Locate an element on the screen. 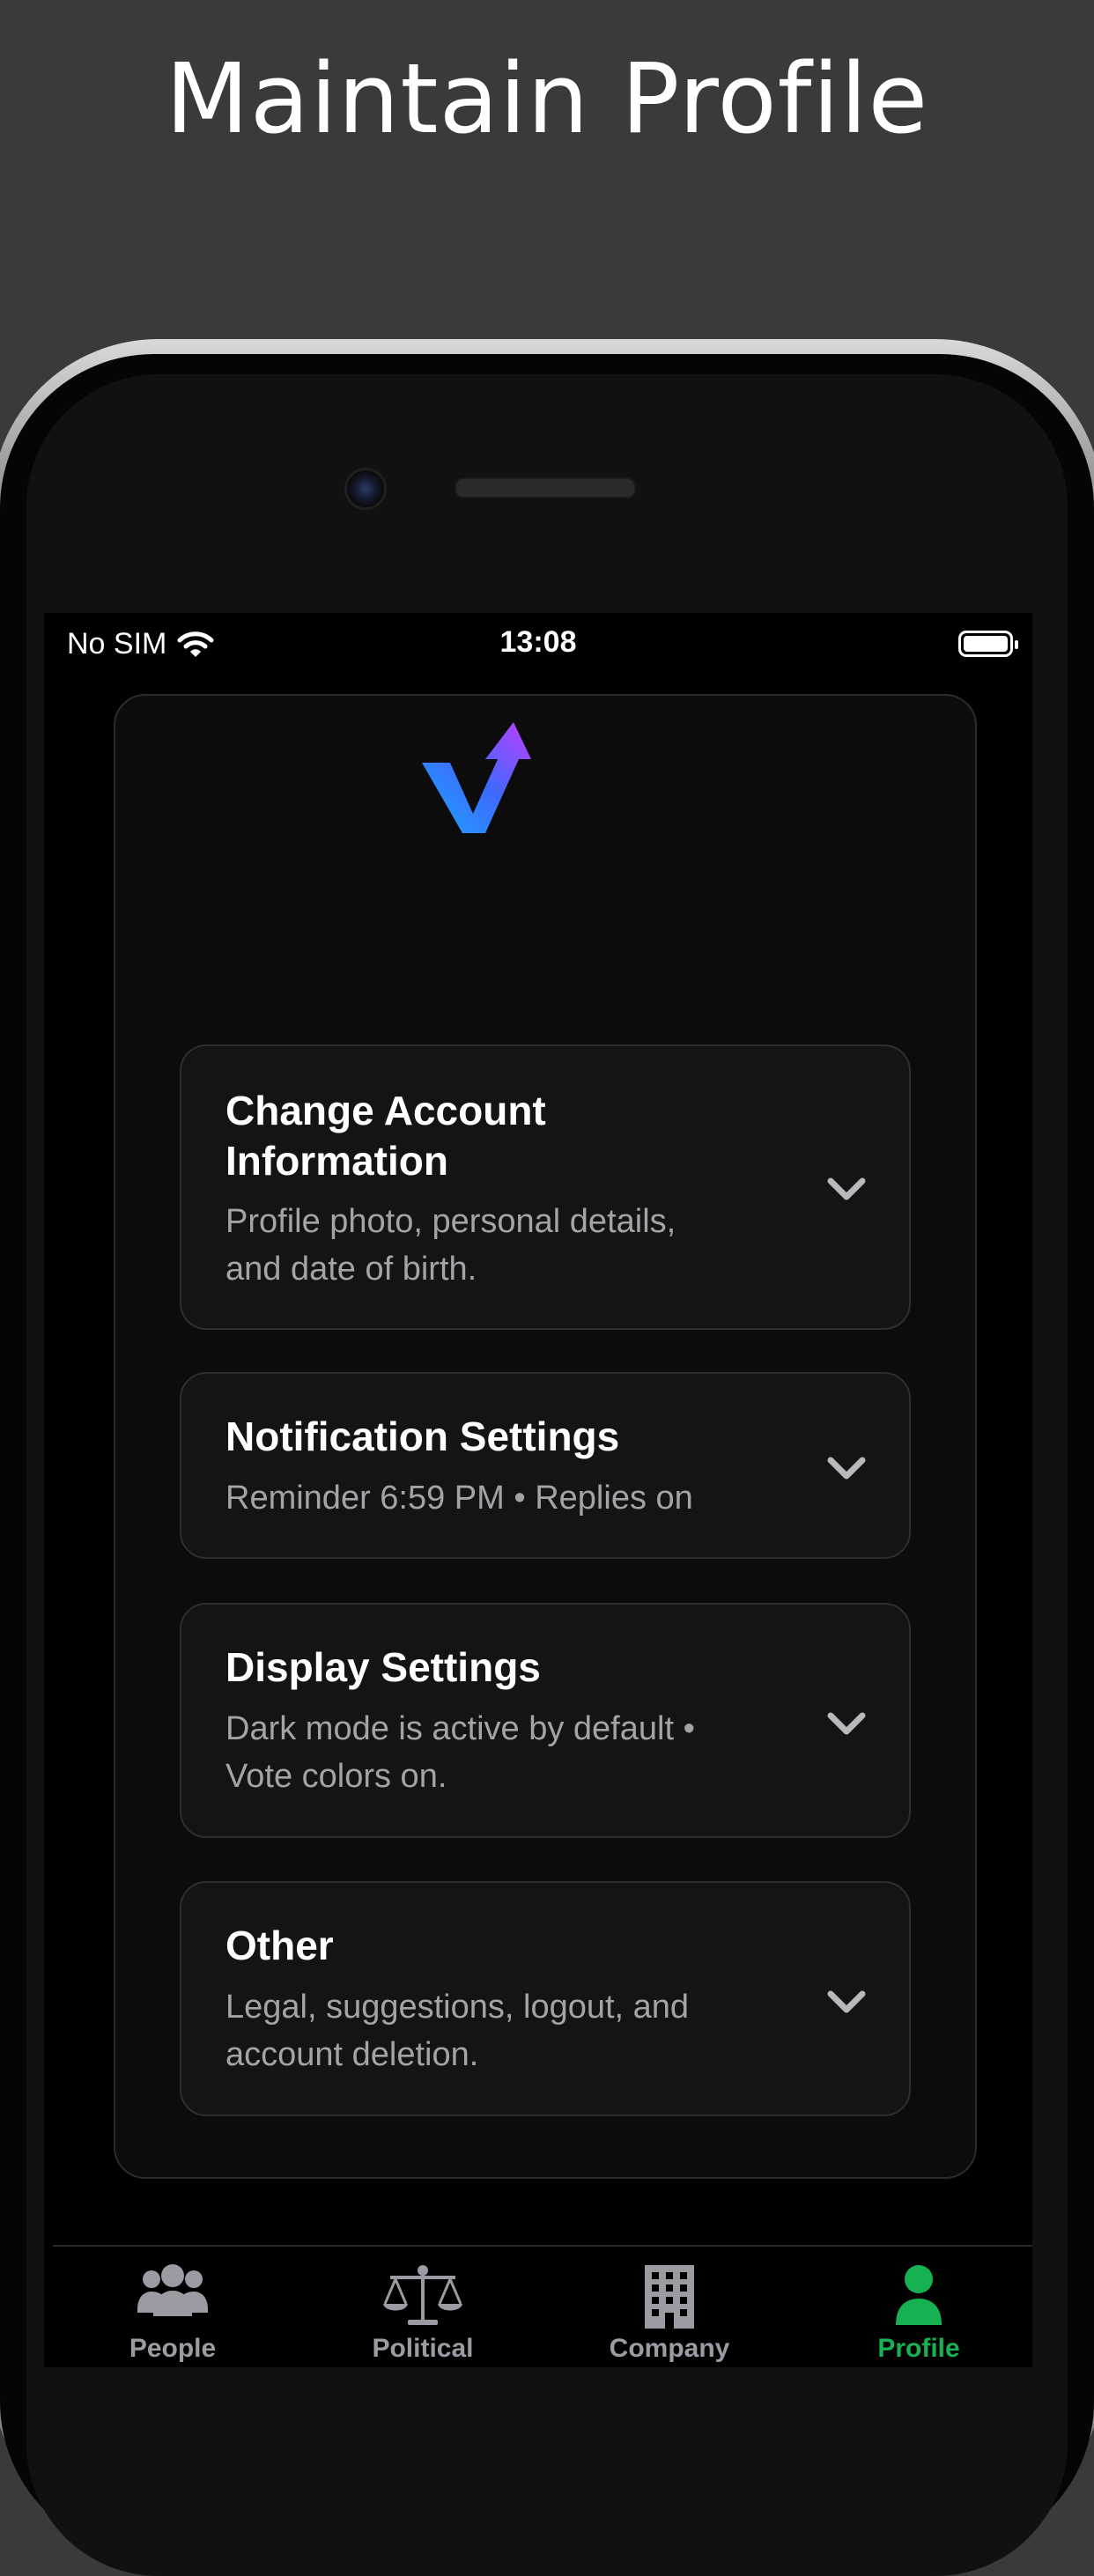  tab-company: Company is located at coordinates (670, 2313).